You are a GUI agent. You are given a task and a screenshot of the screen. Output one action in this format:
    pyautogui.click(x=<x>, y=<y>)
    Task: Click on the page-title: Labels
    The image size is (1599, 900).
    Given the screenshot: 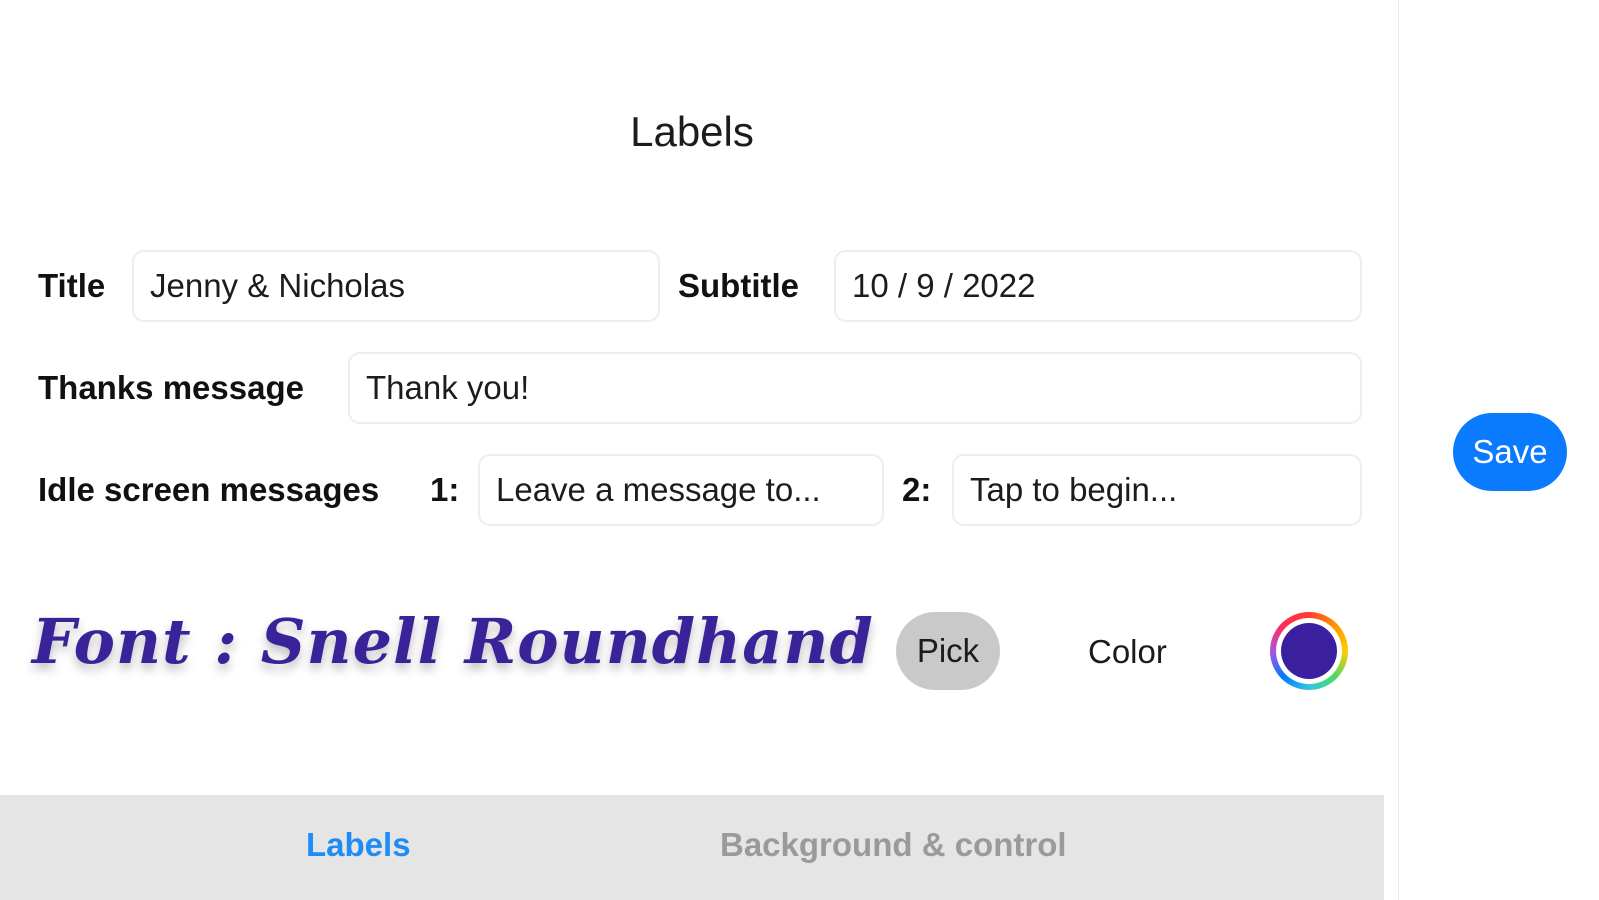 What is the action you would take?
    pyautogui.click(x=692, y=131)
    